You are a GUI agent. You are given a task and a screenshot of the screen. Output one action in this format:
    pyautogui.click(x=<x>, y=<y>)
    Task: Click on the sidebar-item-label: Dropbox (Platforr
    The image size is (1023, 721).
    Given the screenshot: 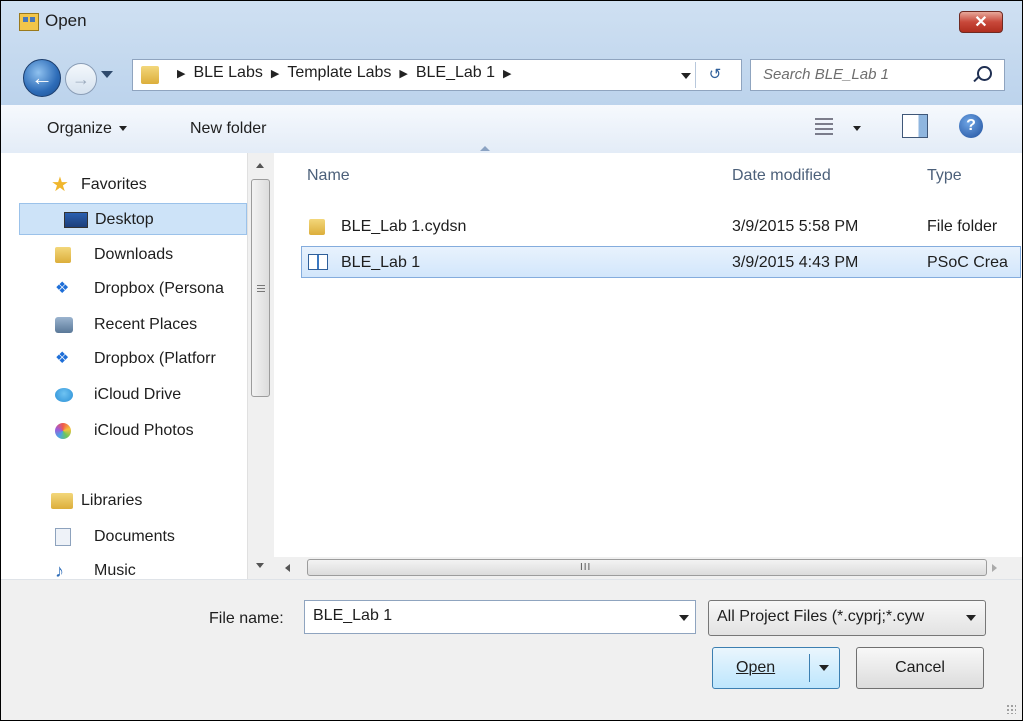 What is the action you would take?
    pyautogui.click(x=155, y=358)
    